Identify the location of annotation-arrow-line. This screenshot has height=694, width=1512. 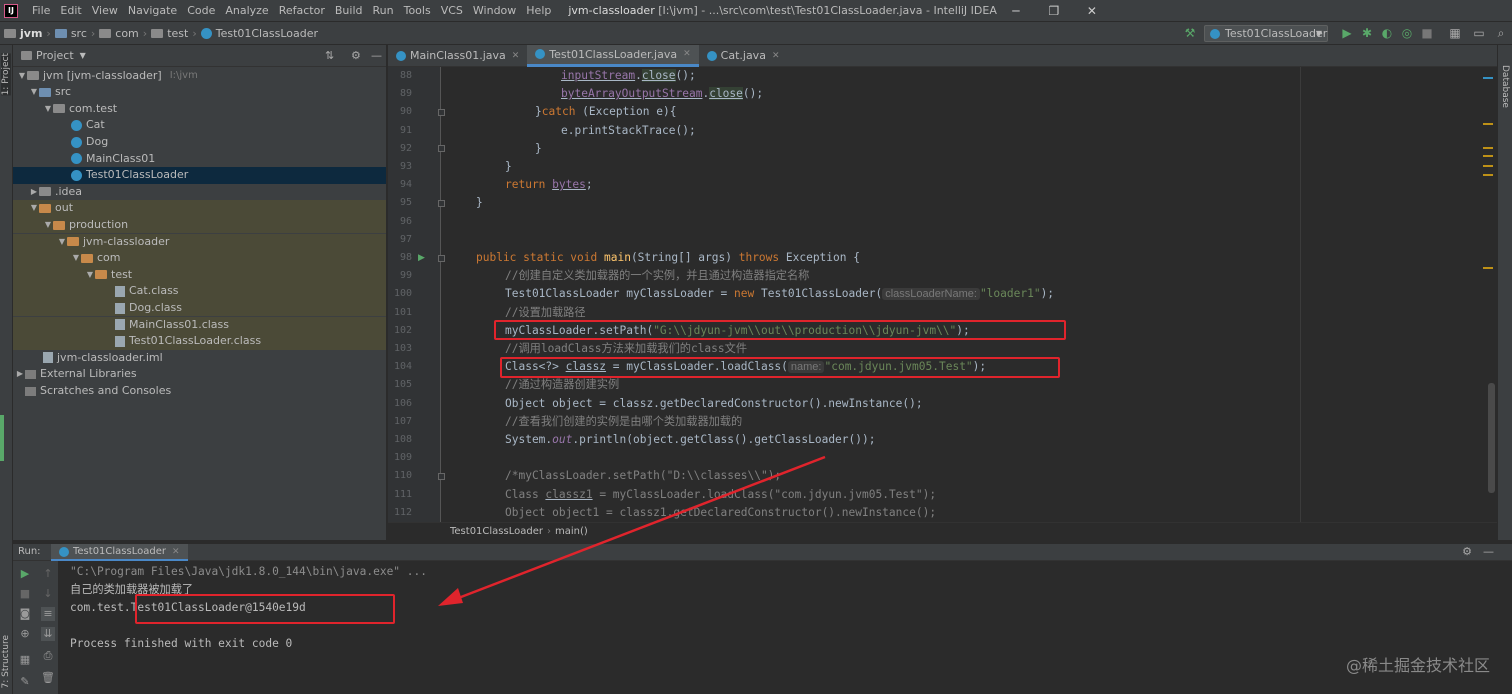
(636, 529).